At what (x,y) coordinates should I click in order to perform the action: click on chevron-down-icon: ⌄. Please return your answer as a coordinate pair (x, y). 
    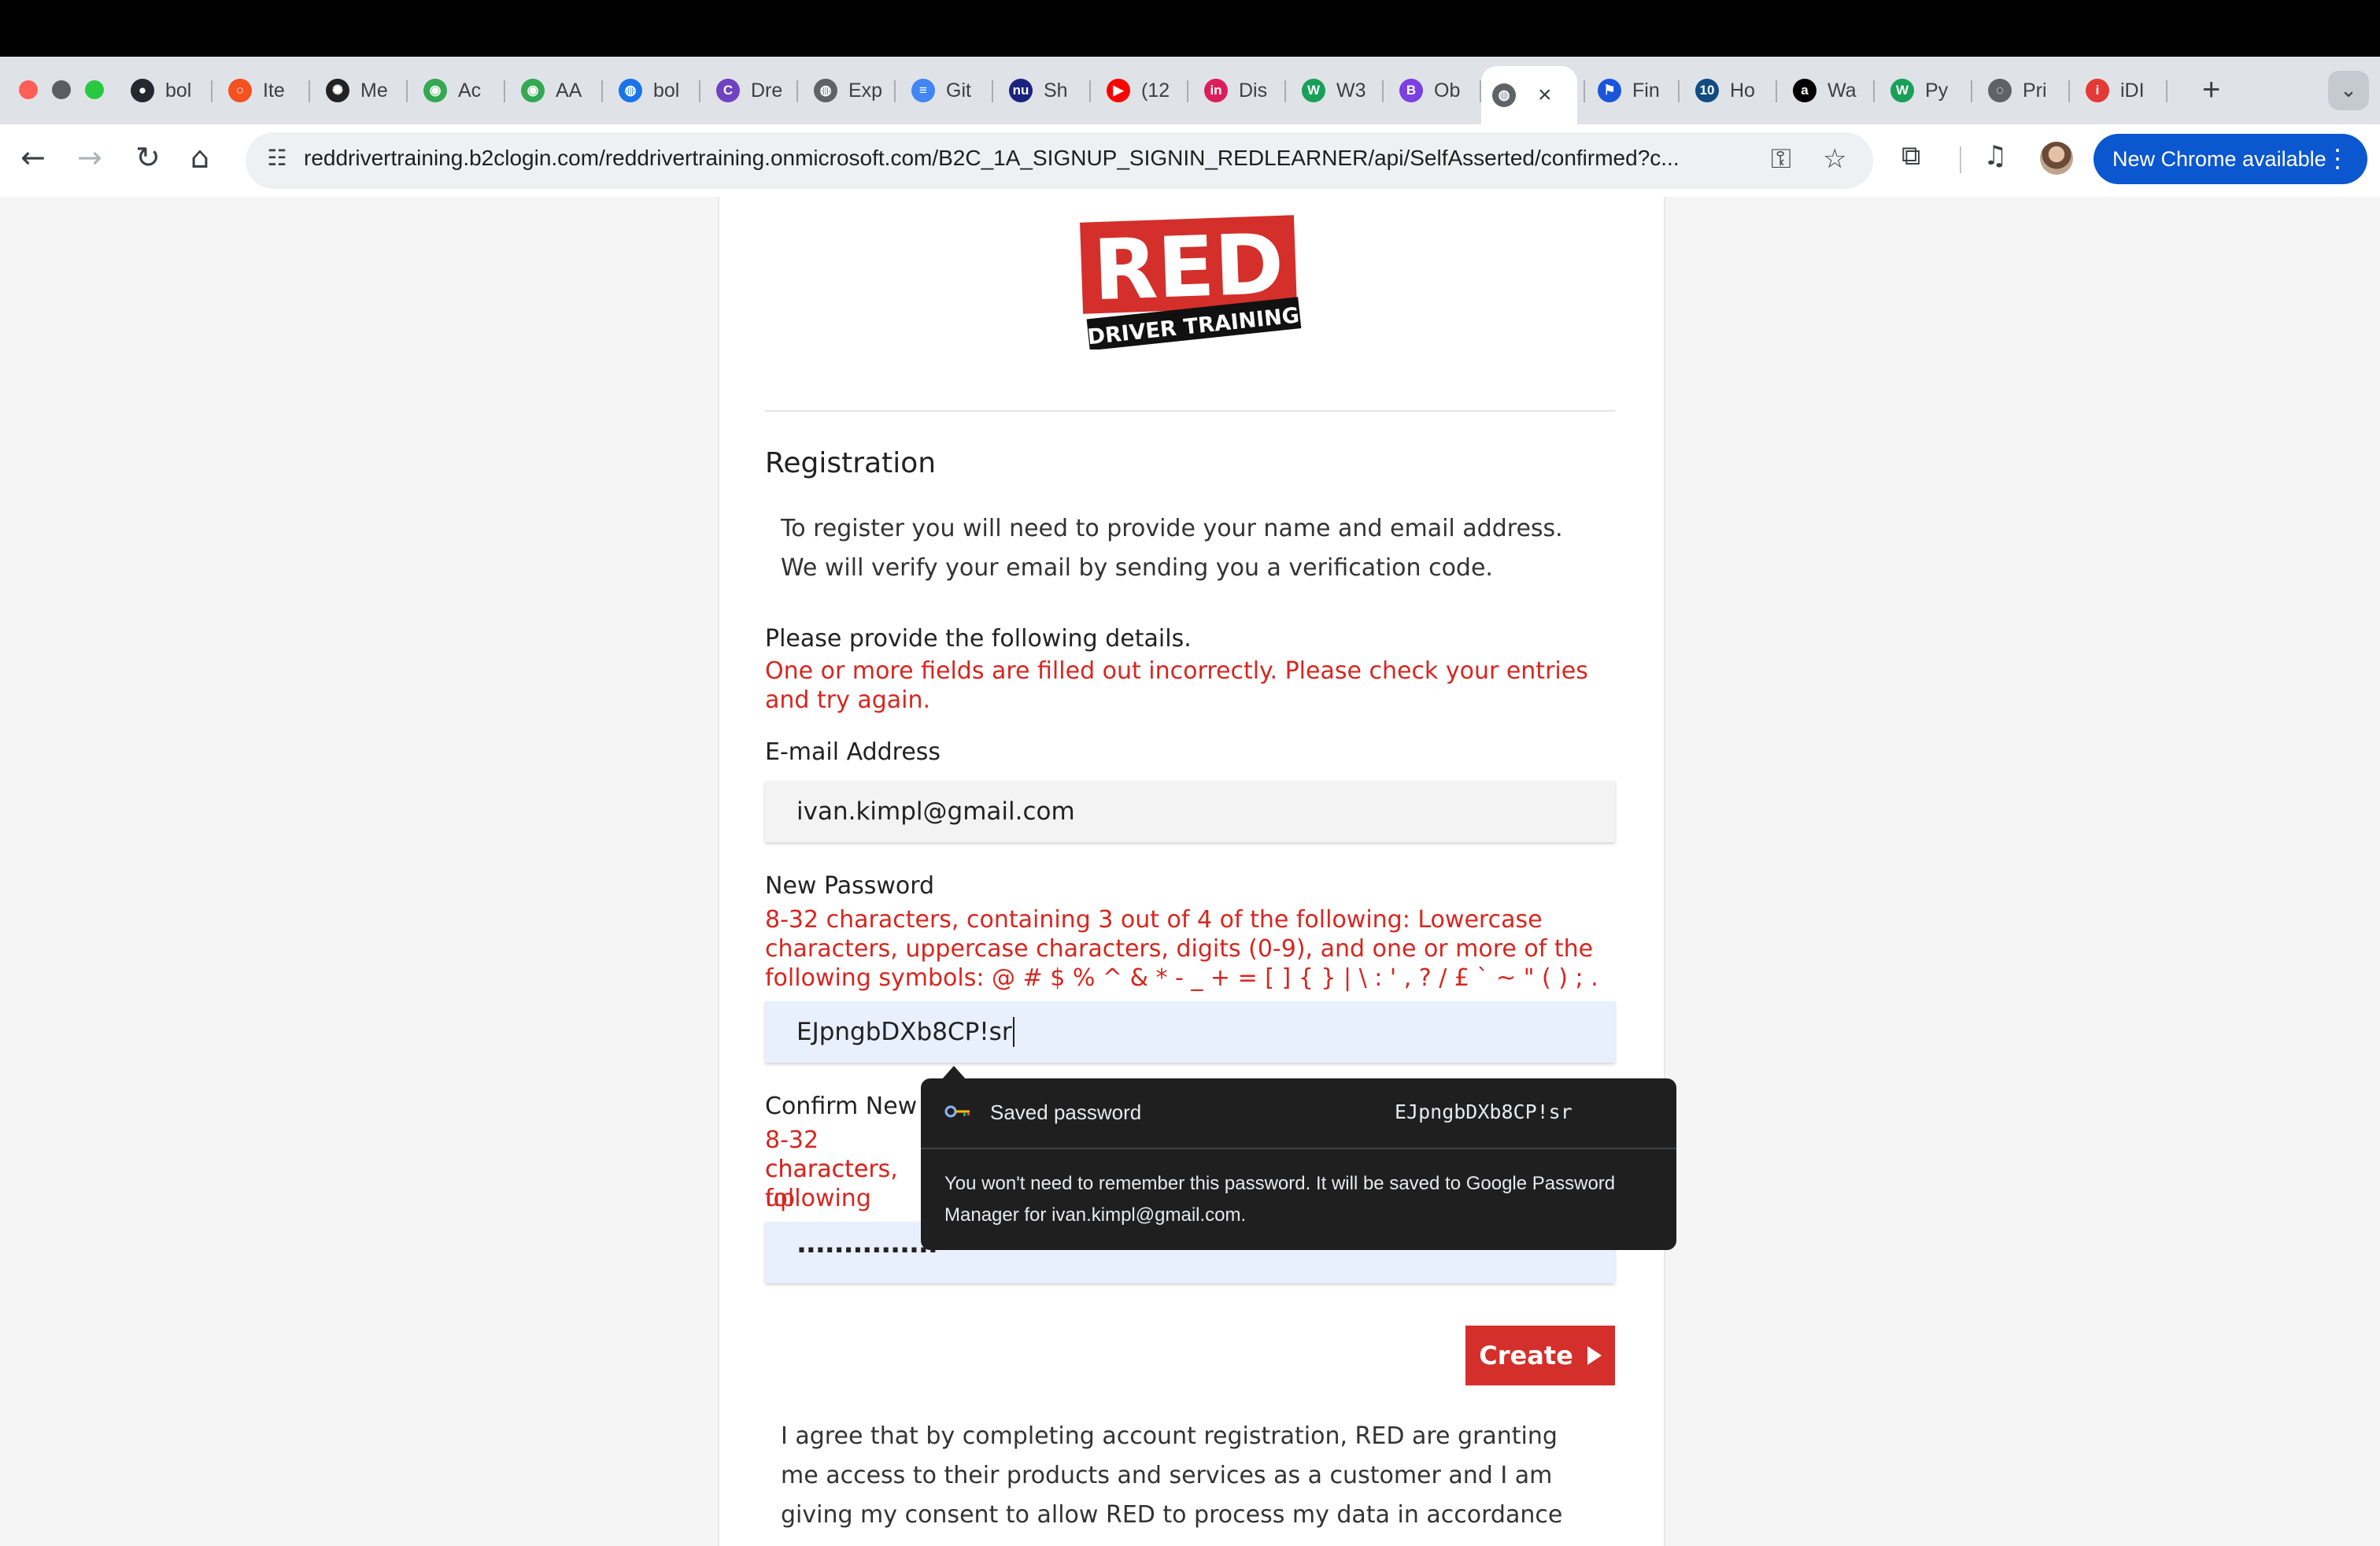
    Looking at the image, I should click on (2348, 90).